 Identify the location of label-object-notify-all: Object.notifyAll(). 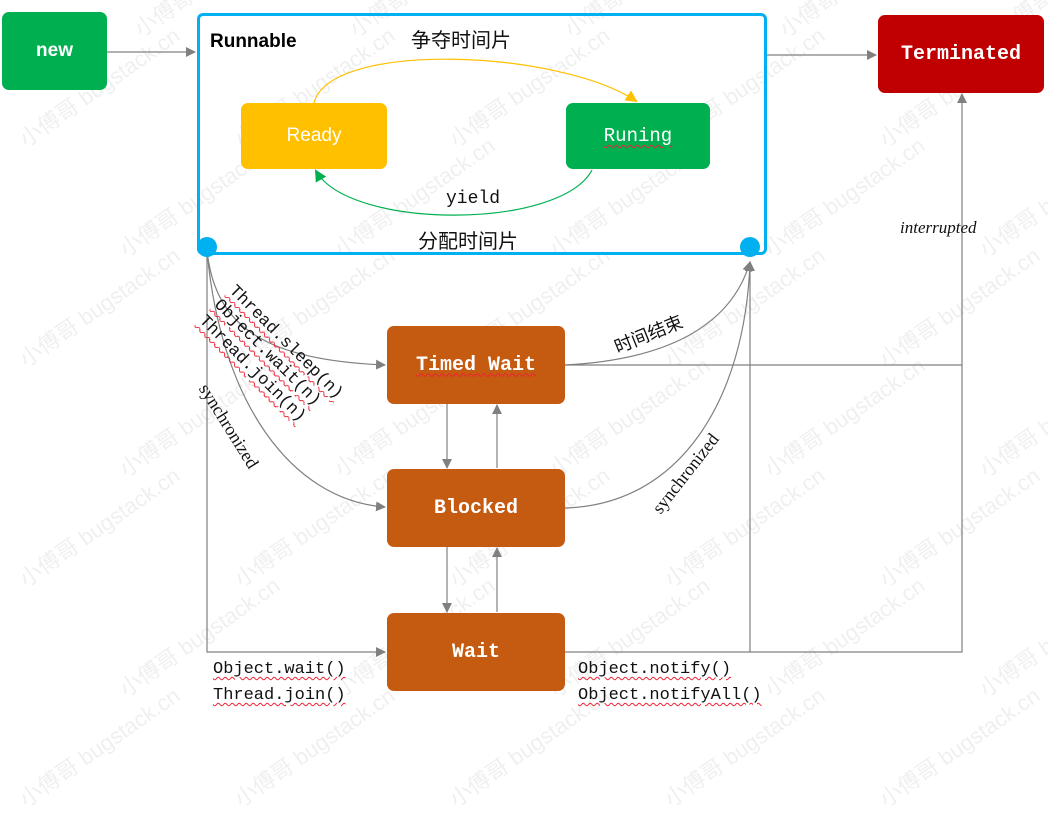
(670, 695).